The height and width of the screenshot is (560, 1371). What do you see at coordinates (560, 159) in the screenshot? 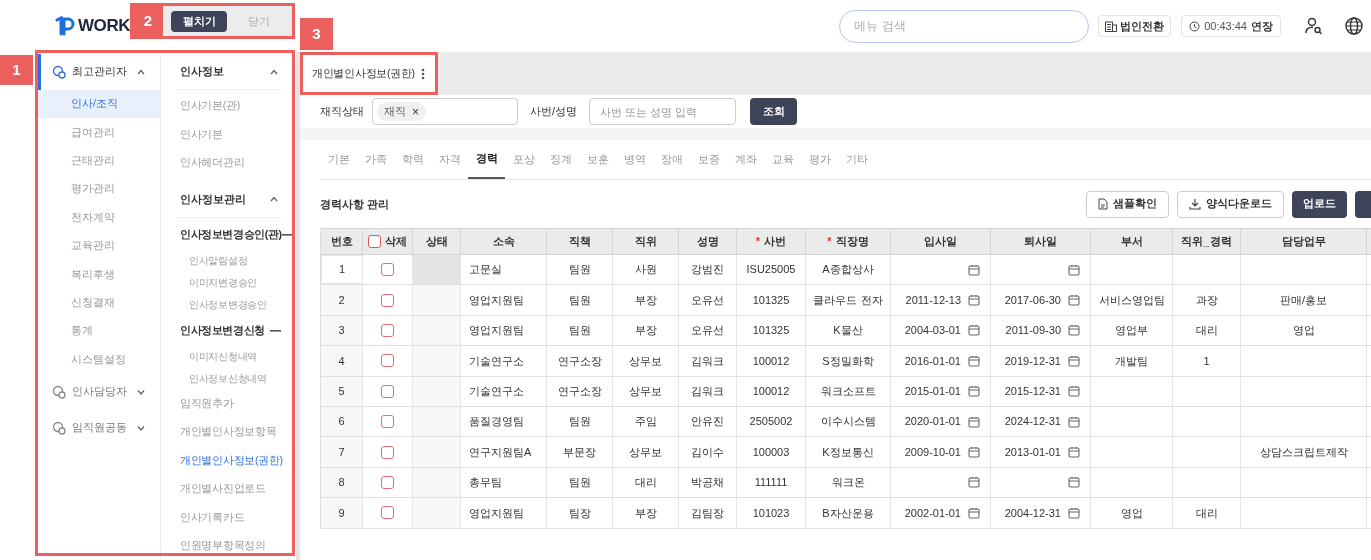
I see `tab: 징계` at bounding box center [560, 159].